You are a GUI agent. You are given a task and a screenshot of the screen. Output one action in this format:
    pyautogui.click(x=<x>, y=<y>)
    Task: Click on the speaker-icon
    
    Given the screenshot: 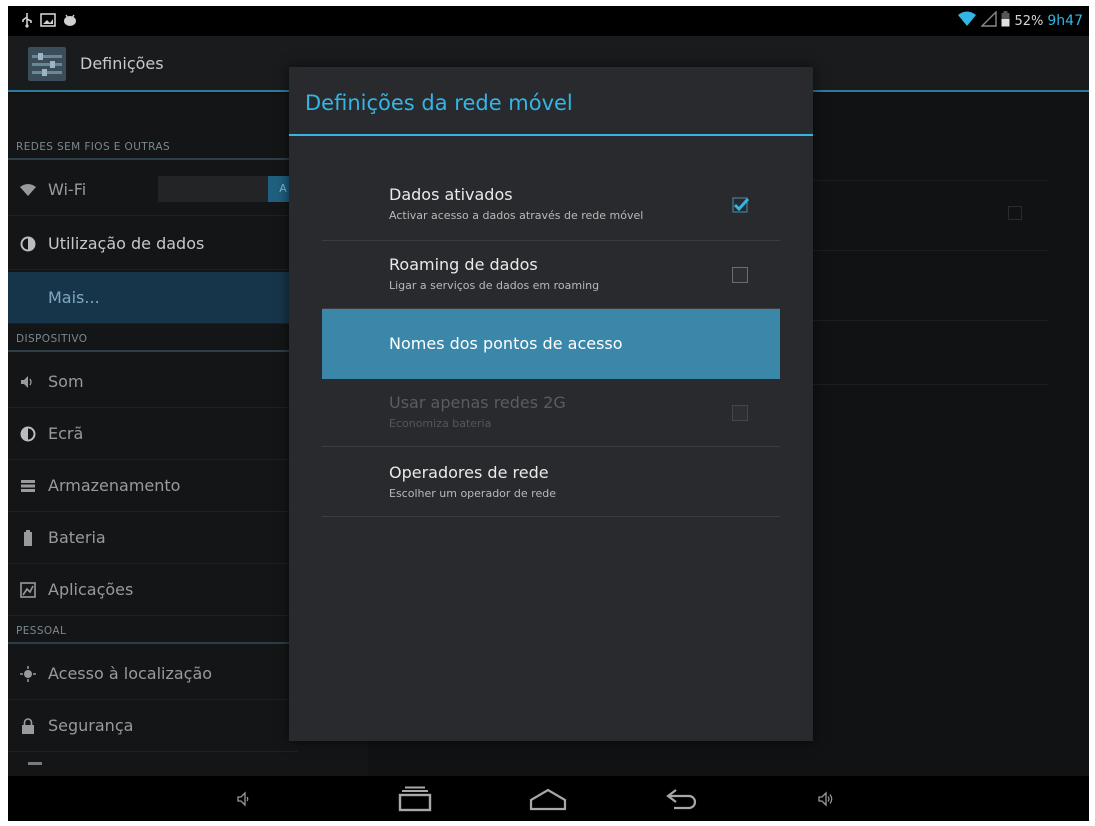 What is the action you would take?
    pyautogui.click(x=28, y=382)
    